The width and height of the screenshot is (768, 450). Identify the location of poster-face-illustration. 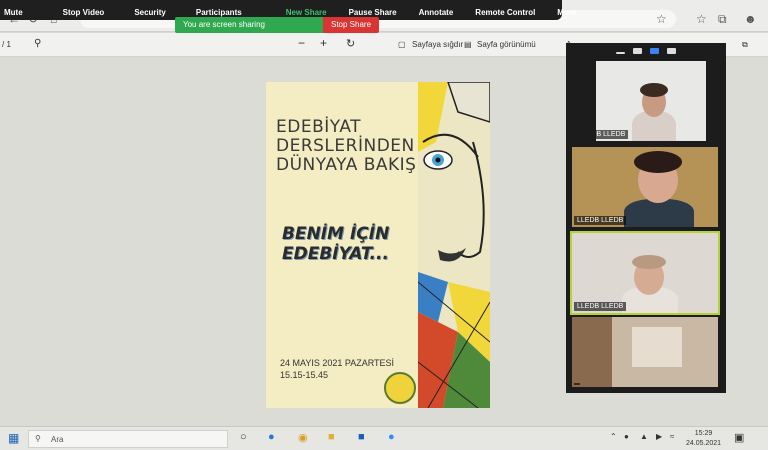
(454, 245).